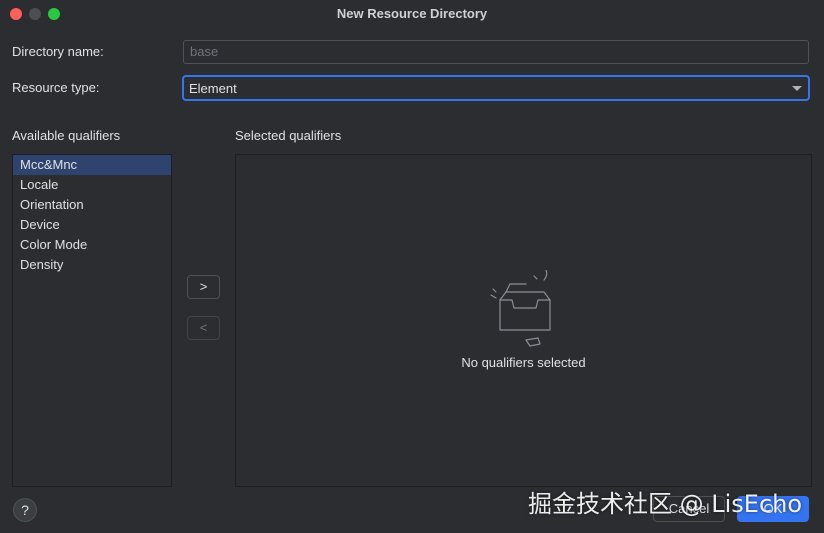 This screenshot has height=533, width=824. What do you see at coordinates (92, 245) in the screenshot?
I see `qualifier-item-color-mode: Color Mode` at bounding box center [92, 245].